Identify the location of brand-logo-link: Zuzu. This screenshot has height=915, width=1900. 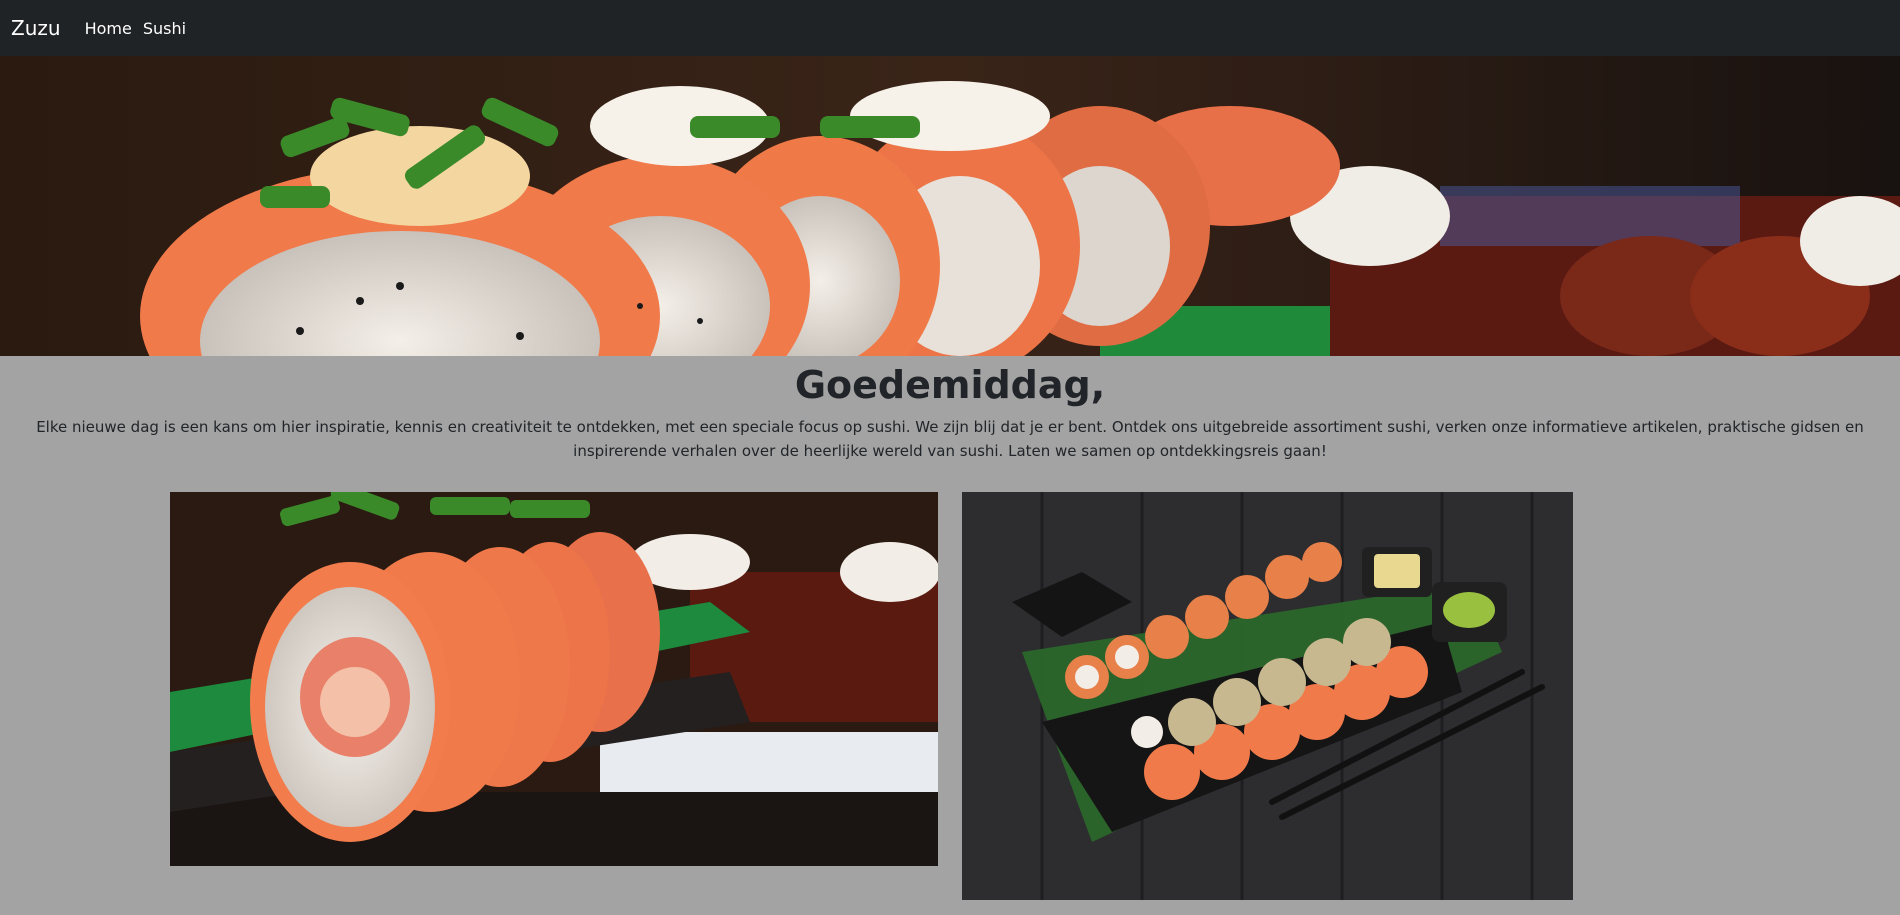
(36, 28).